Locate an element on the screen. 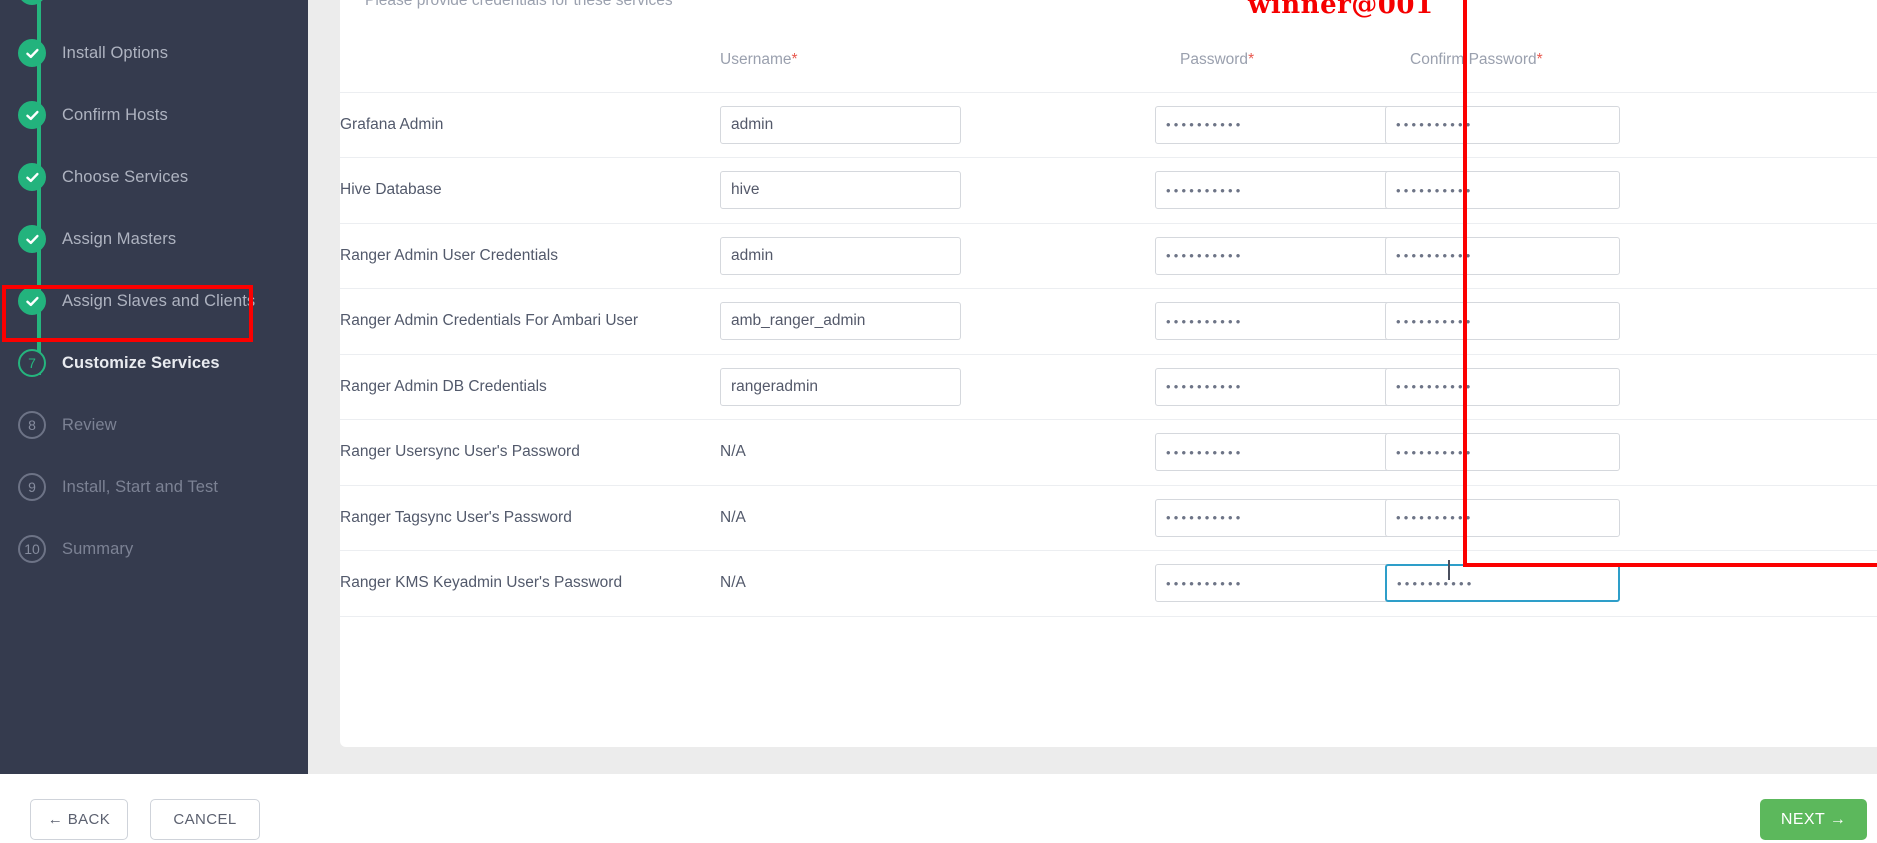 This screenshot has height=843, width=1877. sidebar-step-assign-masters: Assign Masters is located at coordinates (154, 239).